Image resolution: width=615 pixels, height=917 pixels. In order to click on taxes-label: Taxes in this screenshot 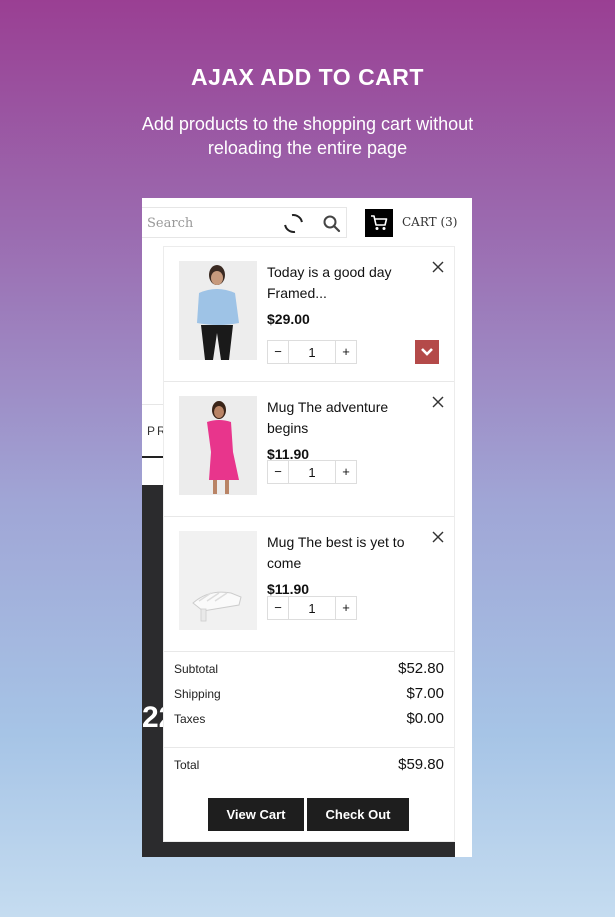, I will do `click(190, 719)`.